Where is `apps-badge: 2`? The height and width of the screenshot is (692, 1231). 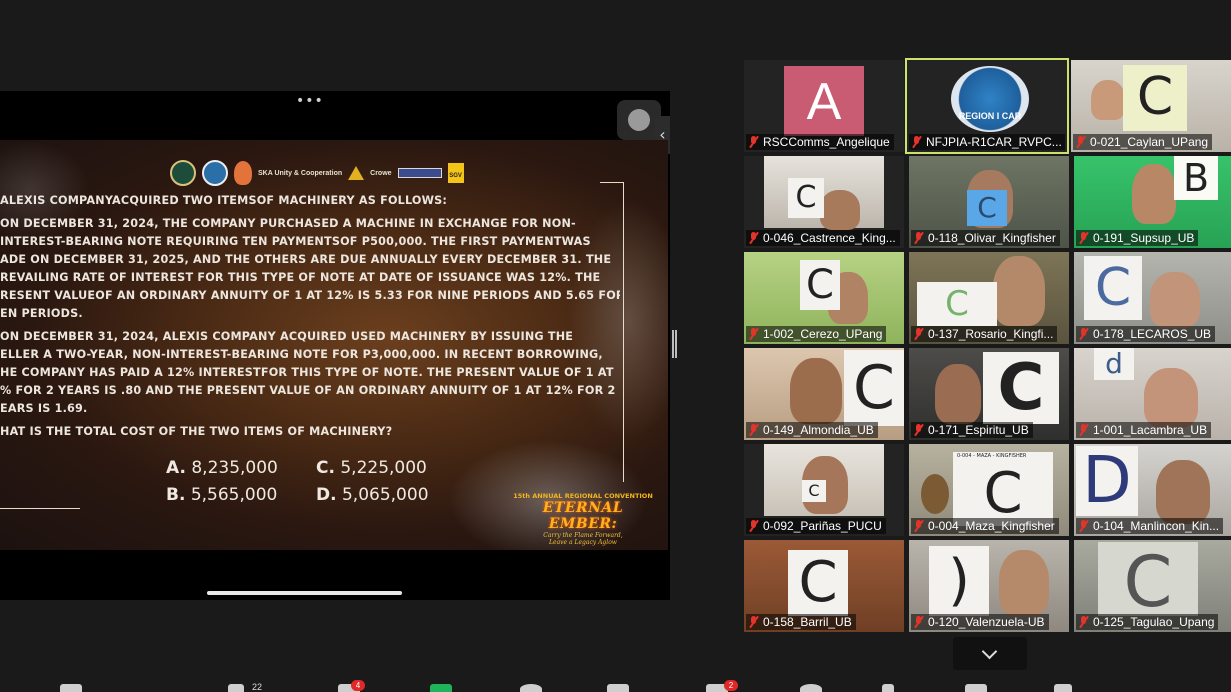
apps-badge: 2 is located at coordinates (731, 685).